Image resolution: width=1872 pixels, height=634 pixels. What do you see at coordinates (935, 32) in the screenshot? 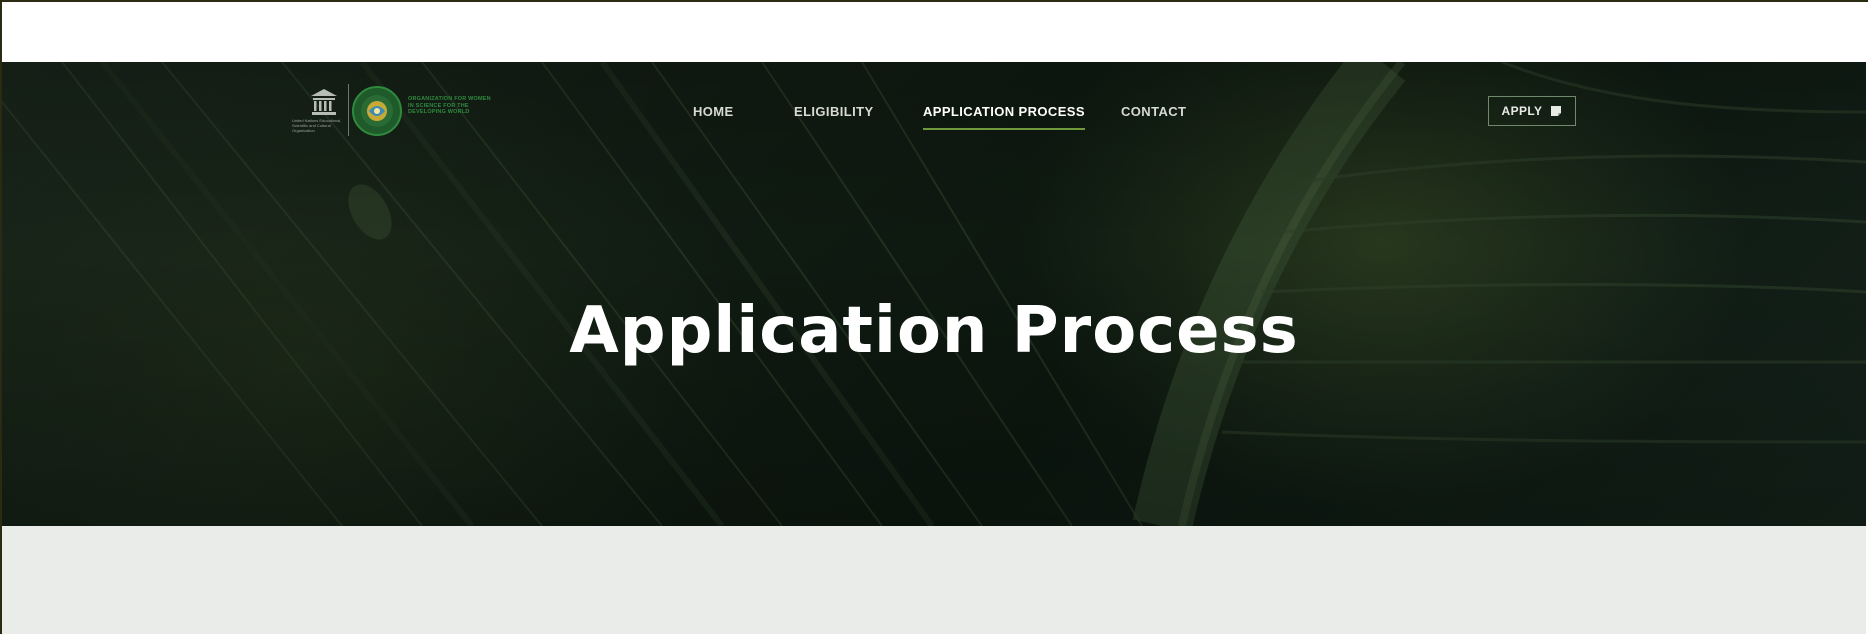
I see `top-white-strip` at bounding box center [935, 32].